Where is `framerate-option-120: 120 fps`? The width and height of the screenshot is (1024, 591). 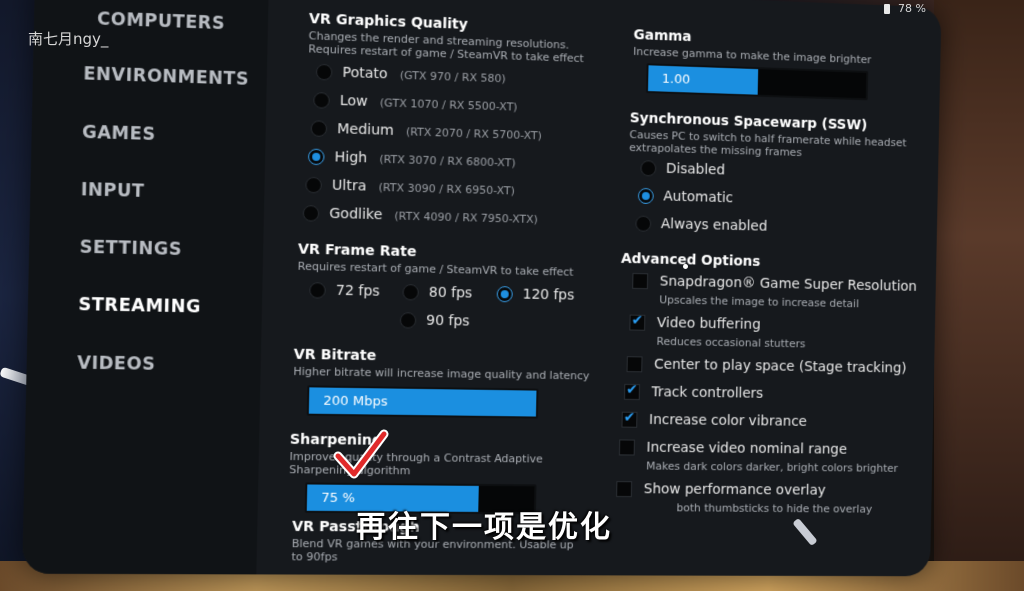
framerate-option-120: 120 fps is located at coordinates (535, 295).